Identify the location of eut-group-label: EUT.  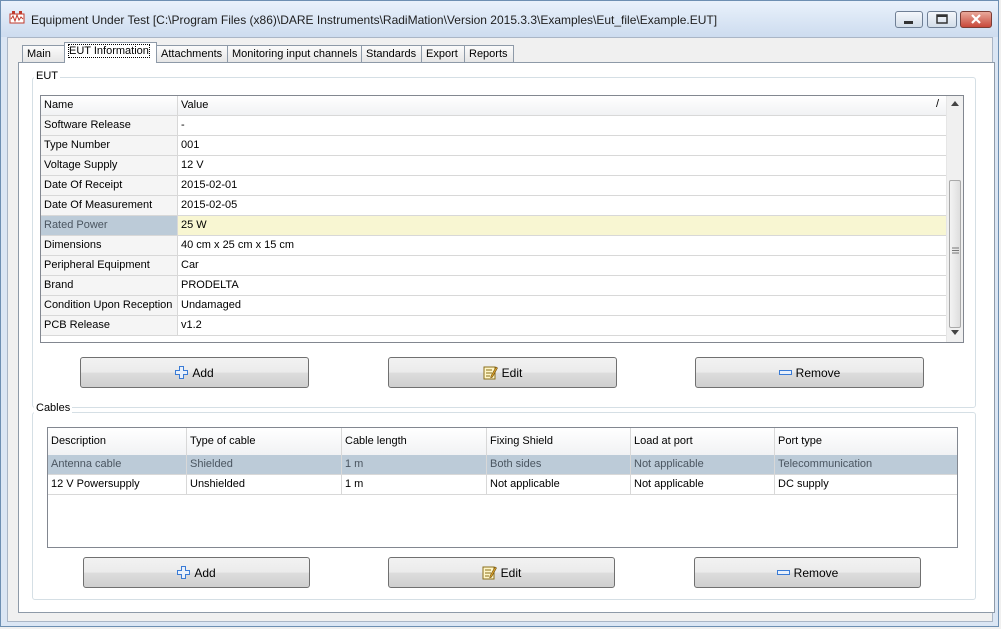
(47, 76).